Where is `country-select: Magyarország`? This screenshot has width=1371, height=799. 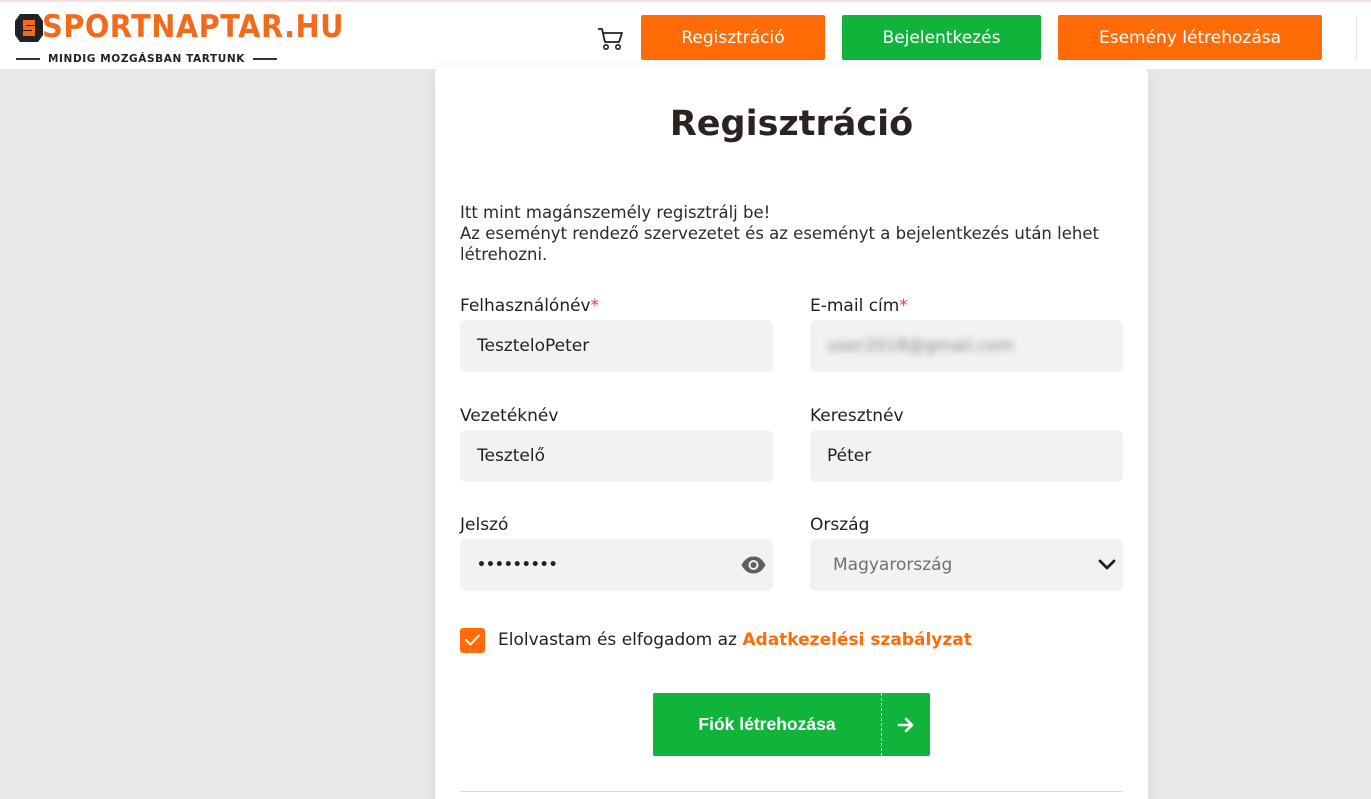 country-select: Magyarország is located at coordinates (966, 565).